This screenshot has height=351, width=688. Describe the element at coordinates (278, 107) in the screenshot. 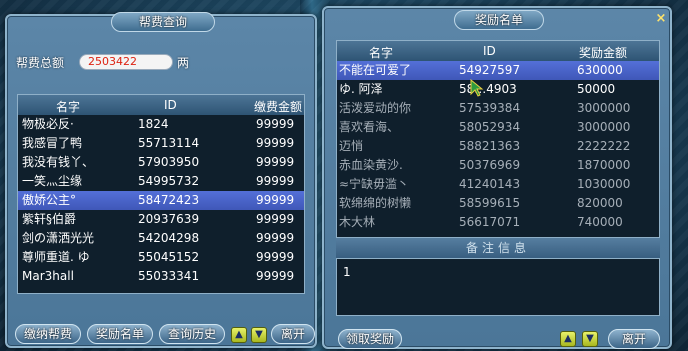

I see `header-amount: 缴费金额` at that location.